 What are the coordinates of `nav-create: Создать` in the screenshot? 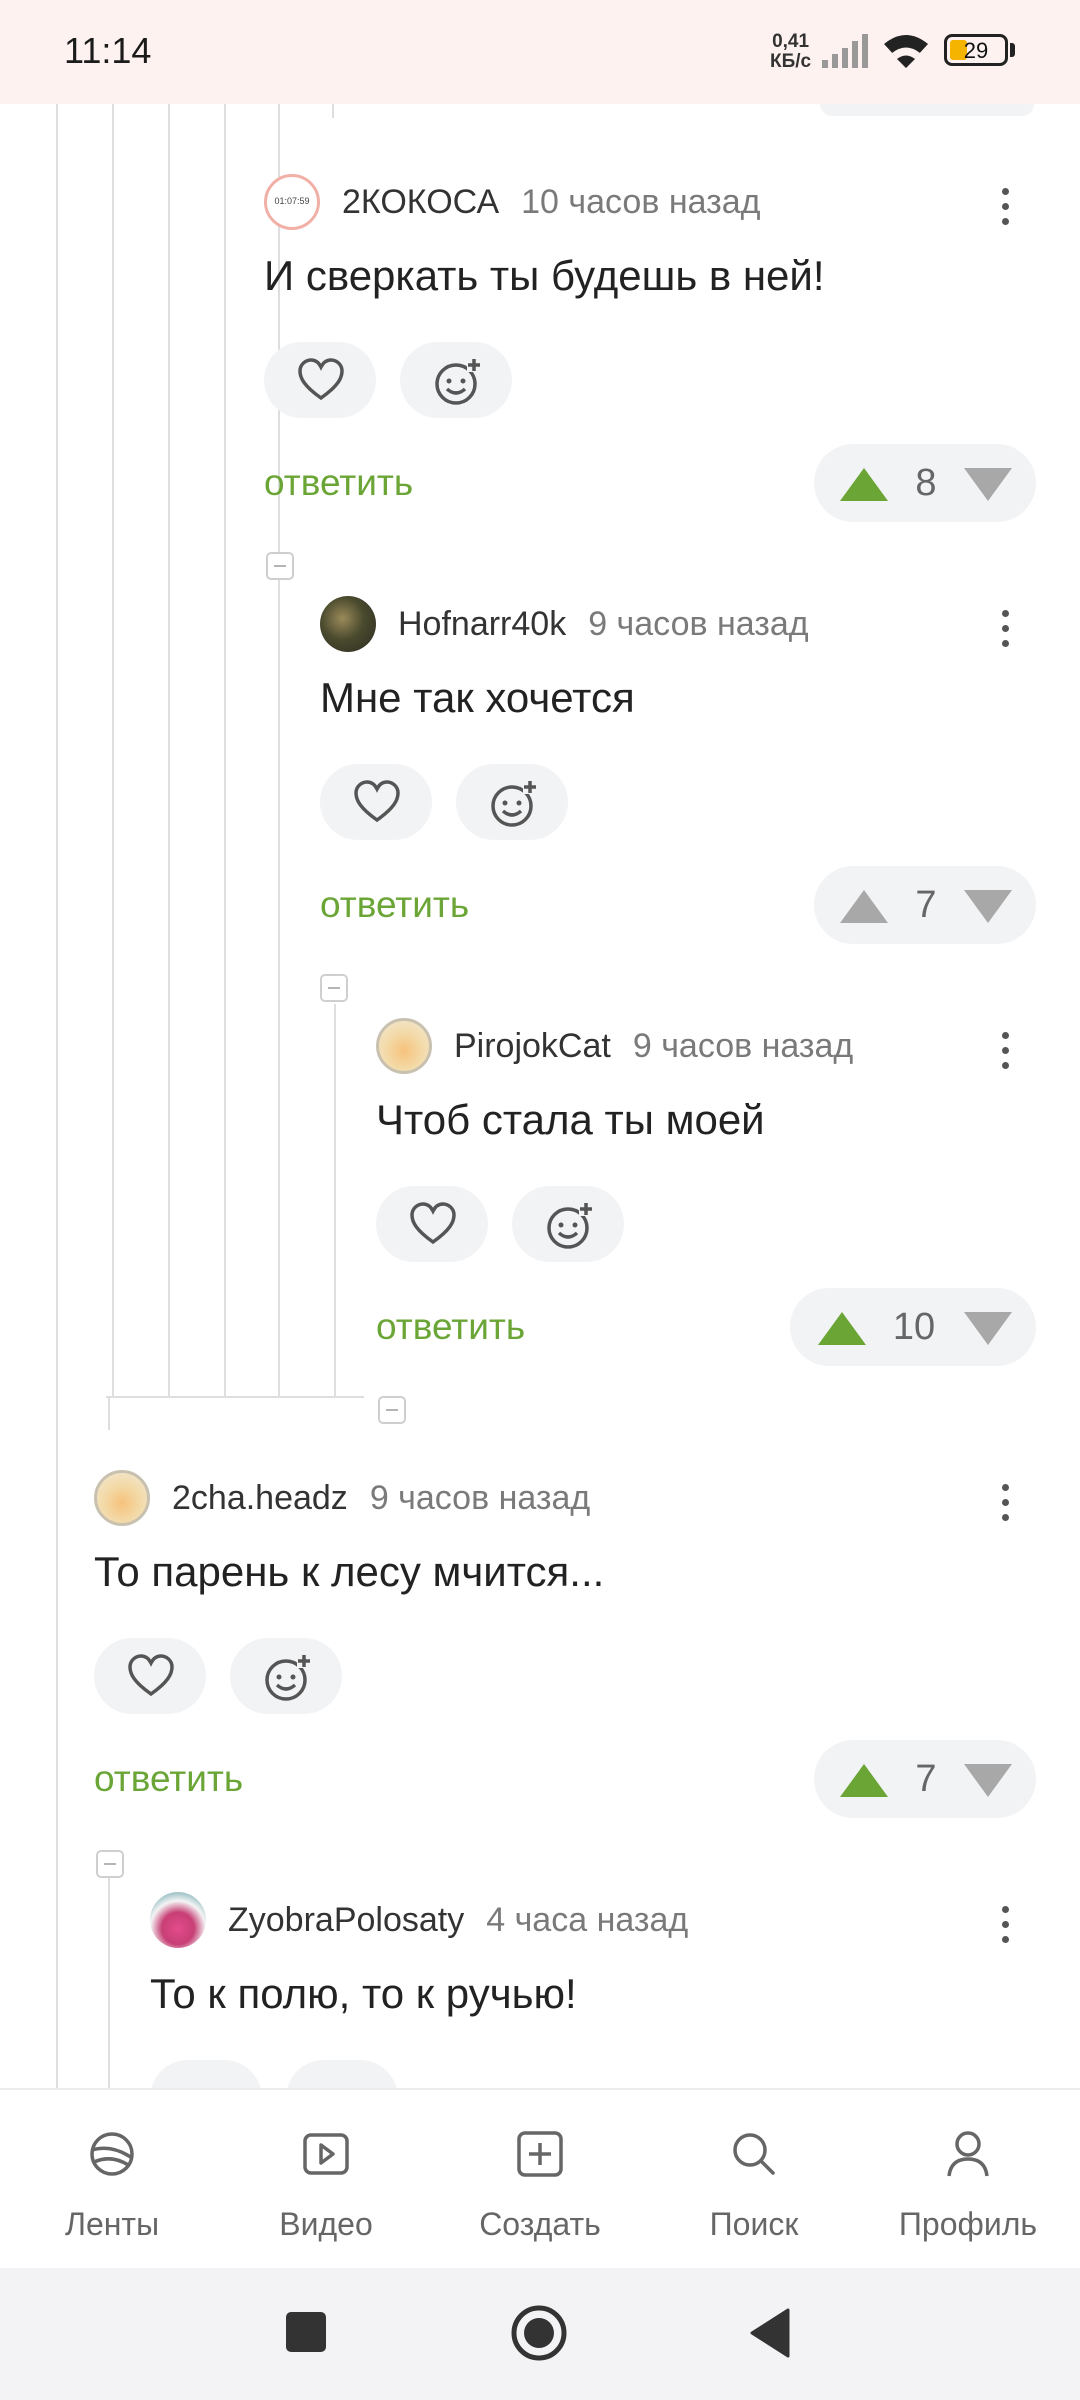 It's located at (540, 2180).